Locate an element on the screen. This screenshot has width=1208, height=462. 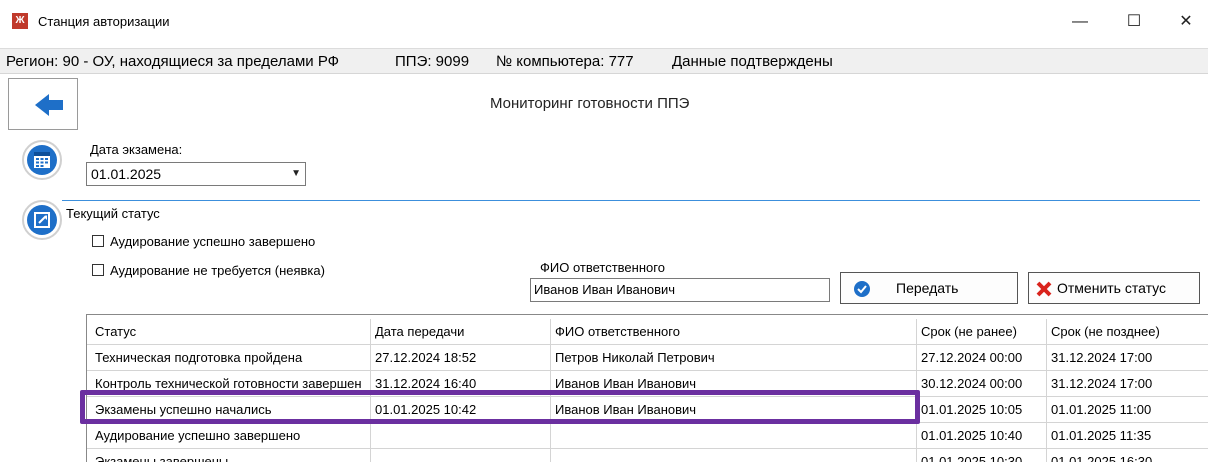
row-highlight-frame is located at coordinates (500, 407).